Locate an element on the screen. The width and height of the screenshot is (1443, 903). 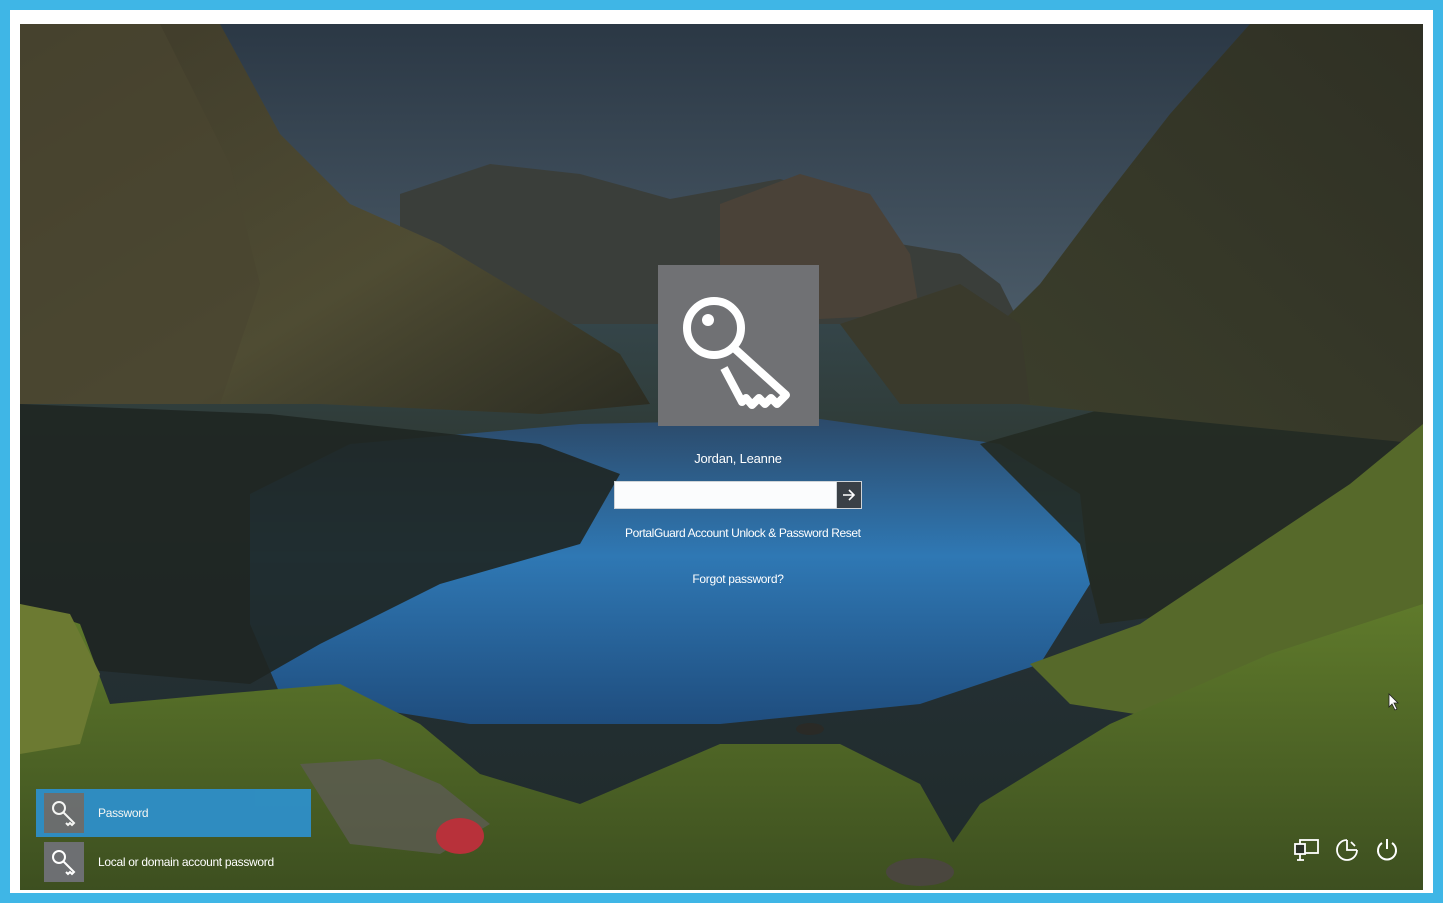
system-buttons is located at coordinates (1347, 850).